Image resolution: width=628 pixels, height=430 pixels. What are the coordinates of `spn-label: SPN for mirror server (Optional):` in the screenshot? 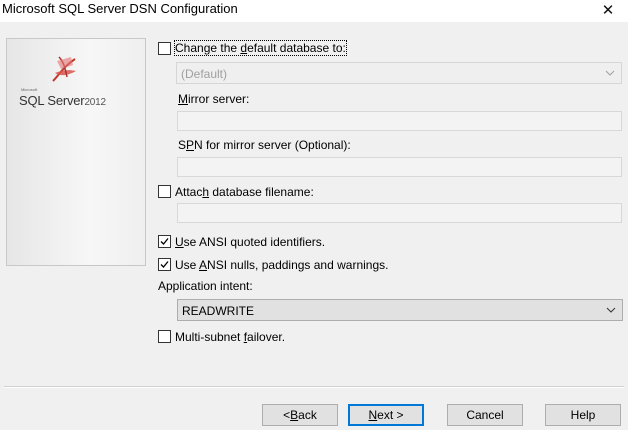 It's located at (264, 145).